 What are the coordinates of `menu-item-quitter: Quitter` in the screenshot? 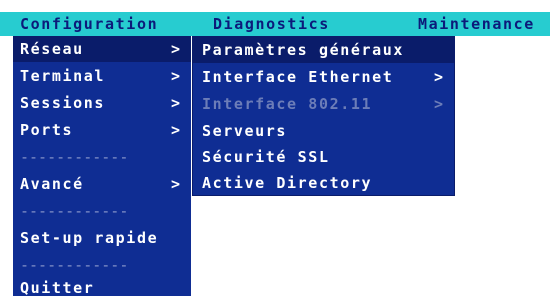 It's located at (102, 287).